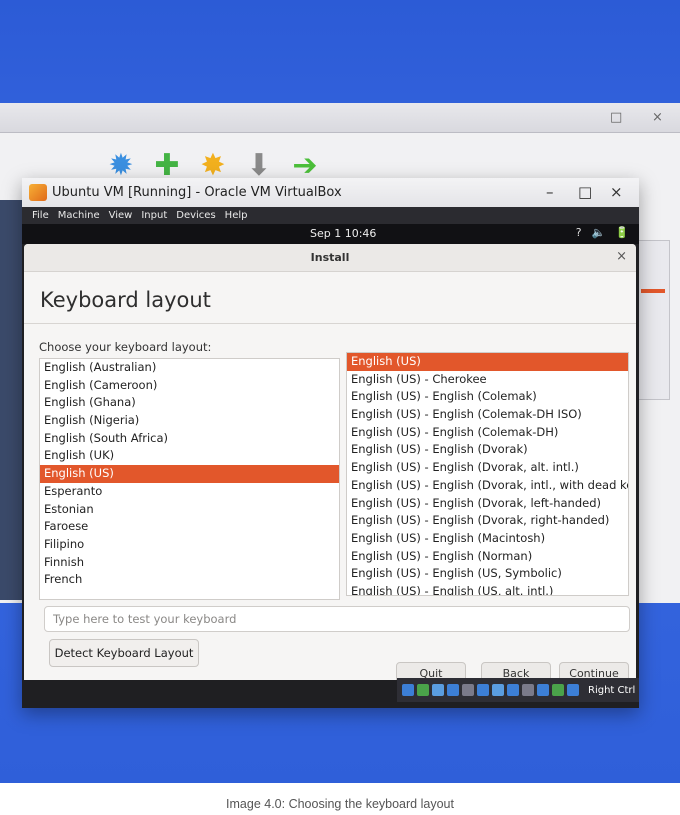 The height and width of the screenshot is (815, 680). What do you see at coordinates (189, 492) in the screenshot?
I see `layout-list-item: Esperanto` at bounding box center [189, 492].